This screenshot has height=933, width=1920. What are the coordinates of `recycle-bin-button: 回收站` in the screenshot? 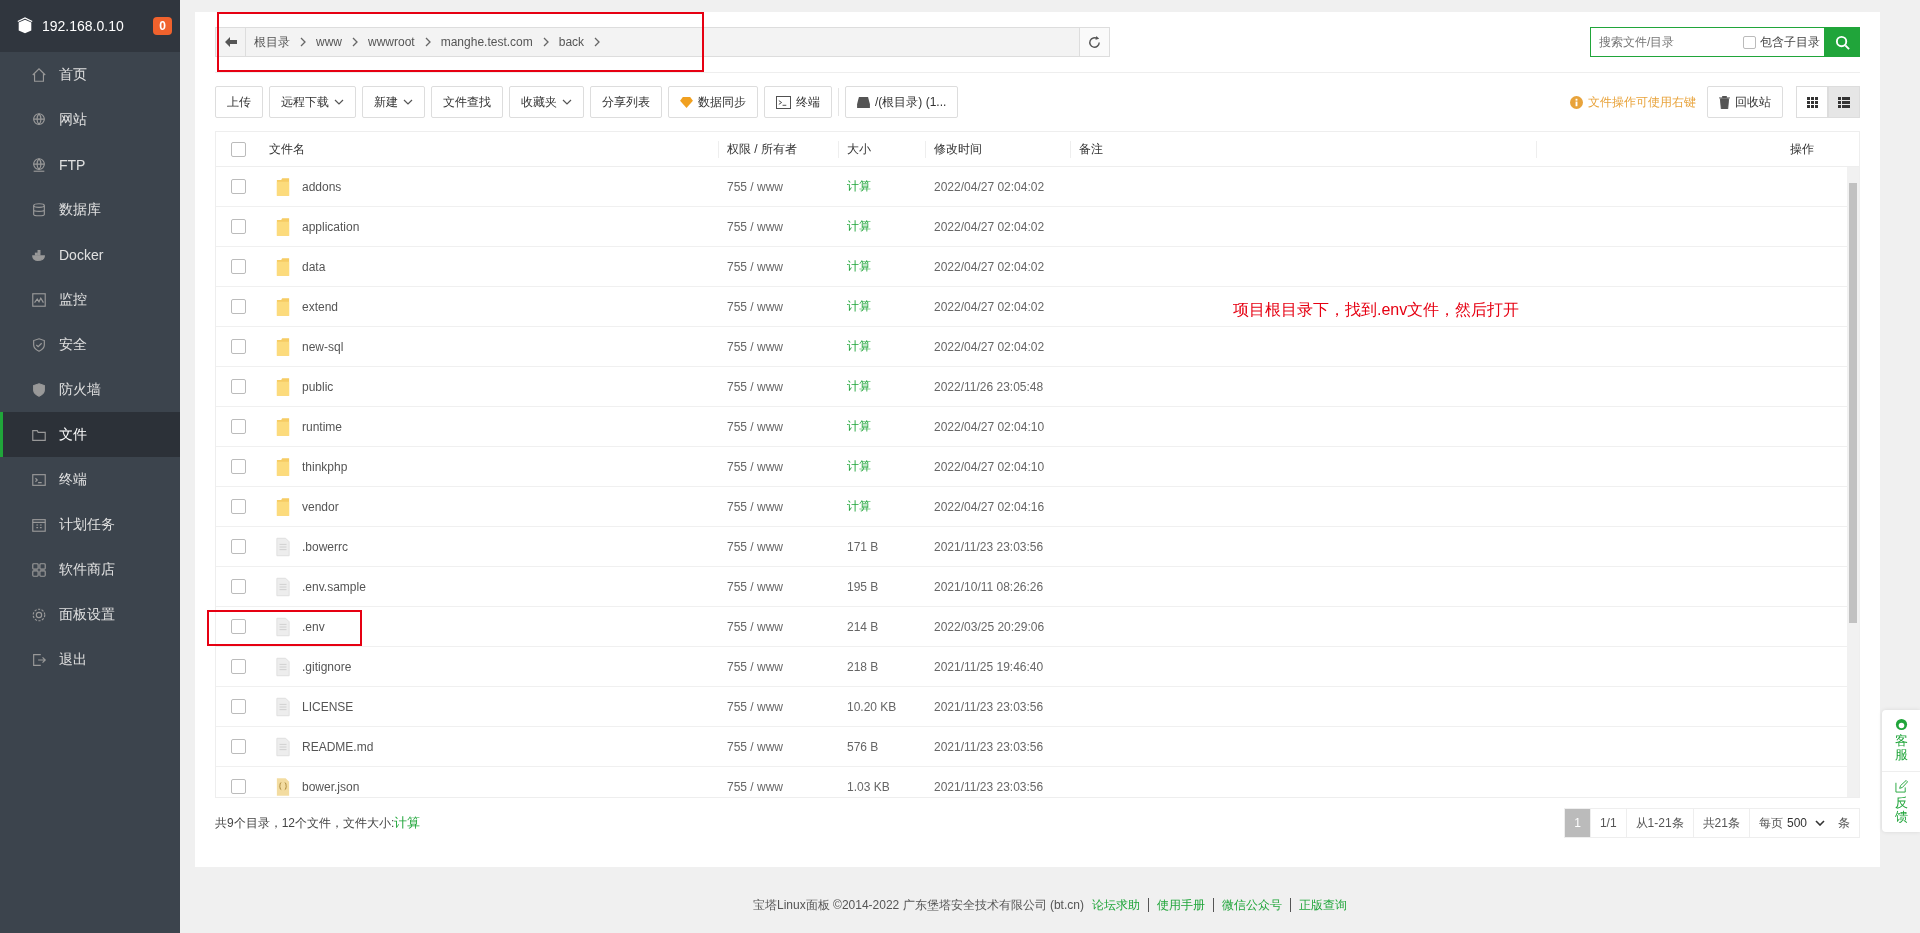 It's located at (1745, 102).